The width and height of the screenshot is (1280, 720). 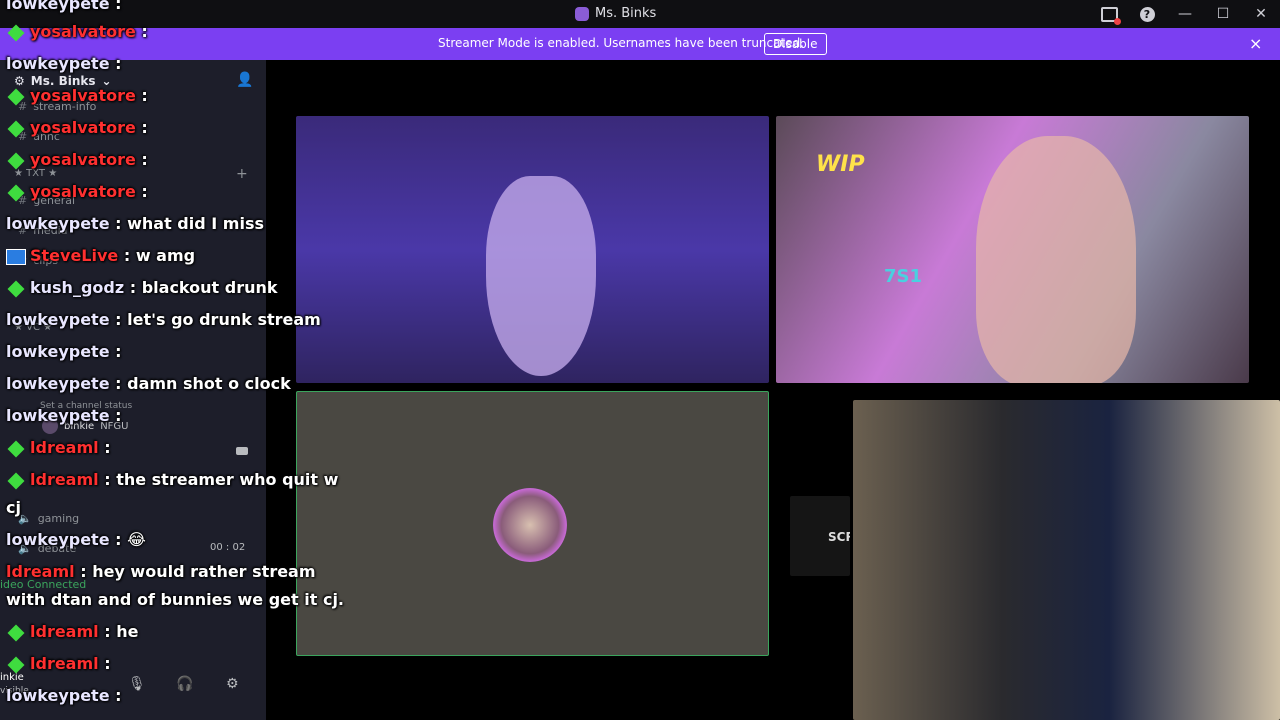 What do you see at coordinates (232, 684) in the screenshot?
I see `settings-gear-icon: ⚙` at bounding box center [232, 684].